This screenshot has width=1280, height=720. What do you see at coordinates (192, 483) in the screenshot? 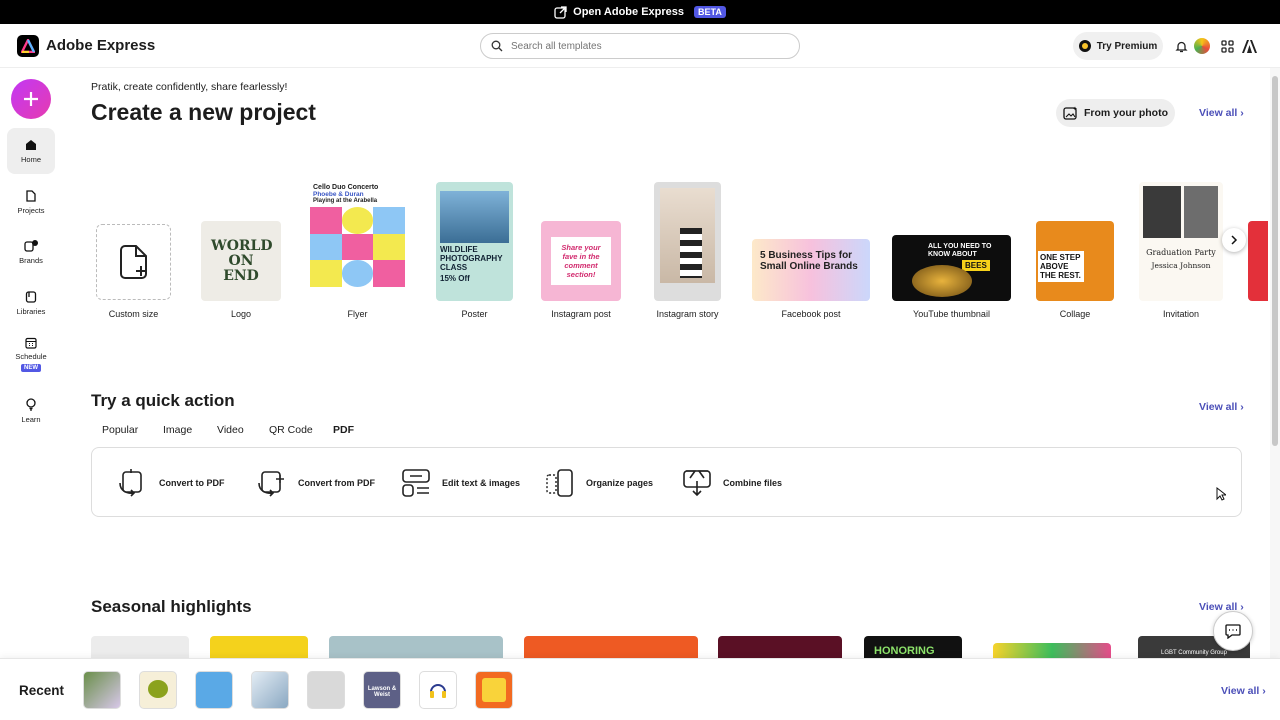
I see `action-label: Convert to PDF` at bounding box center [192, 483].